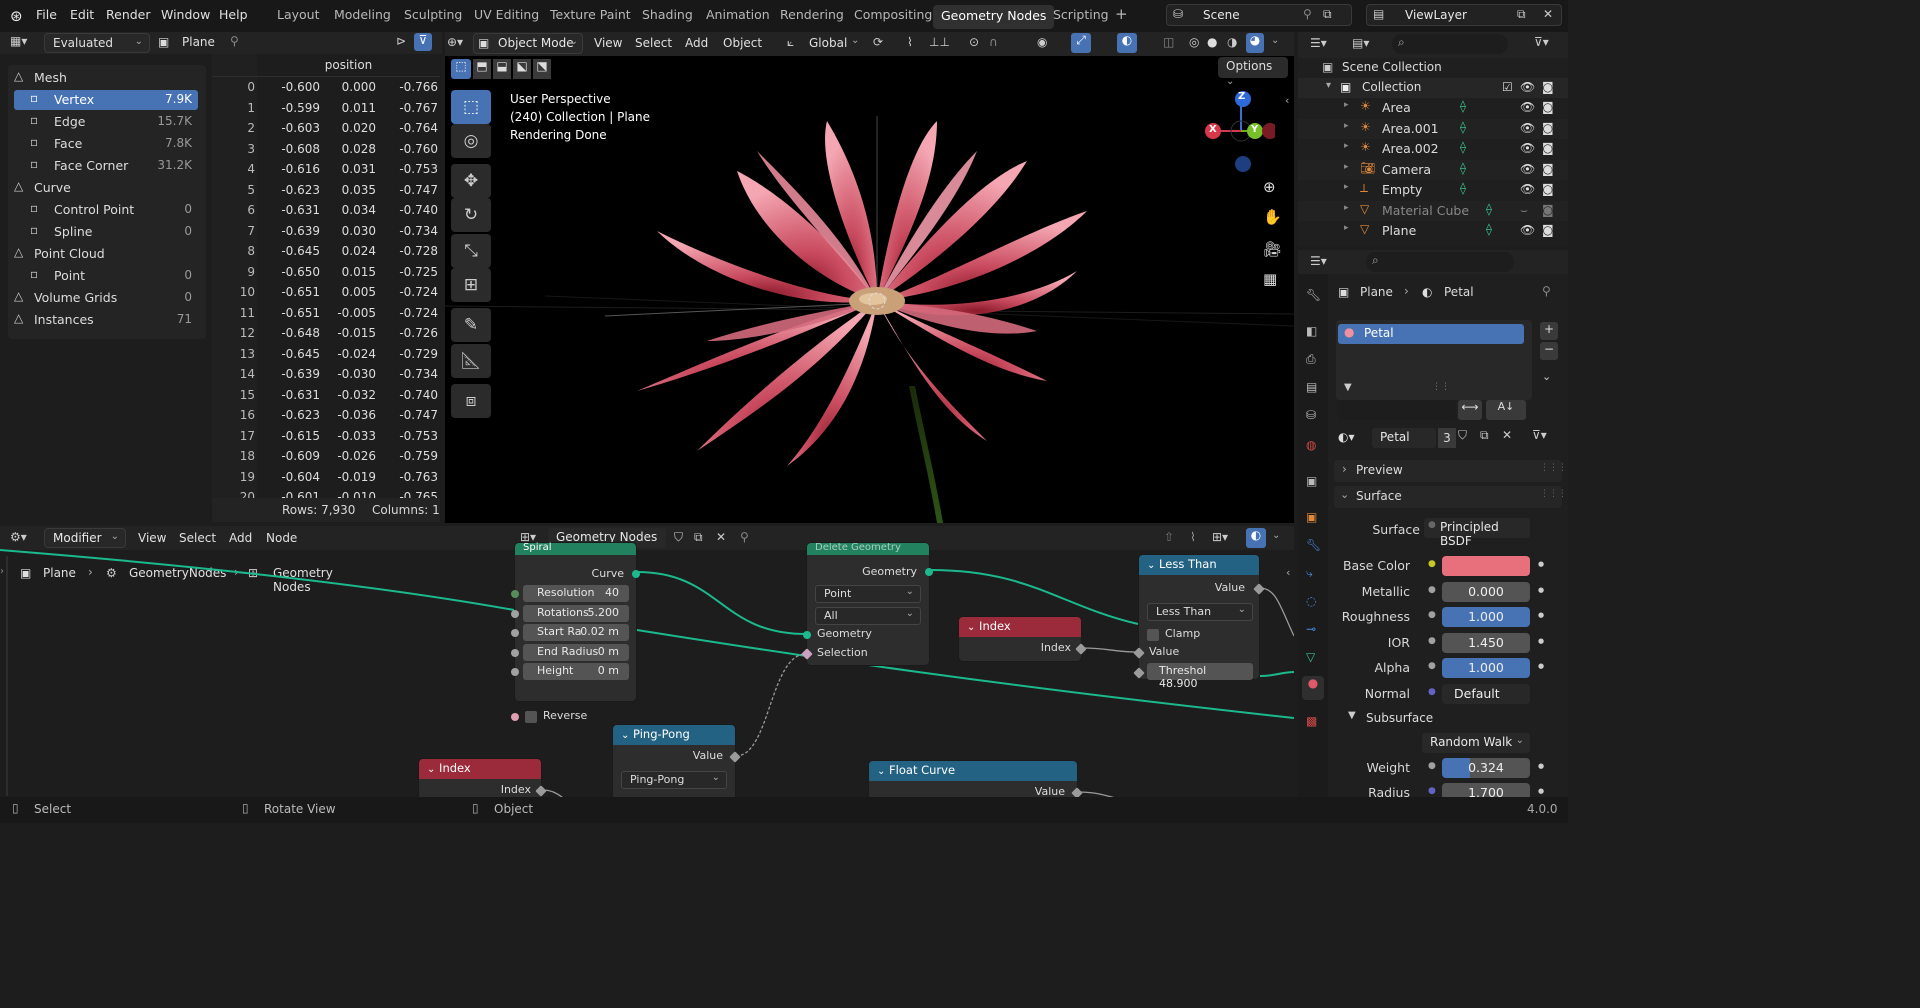 This screenshot has width=1920, height=1008. I want to click on spiral-curve-socket, so click(636, 574).